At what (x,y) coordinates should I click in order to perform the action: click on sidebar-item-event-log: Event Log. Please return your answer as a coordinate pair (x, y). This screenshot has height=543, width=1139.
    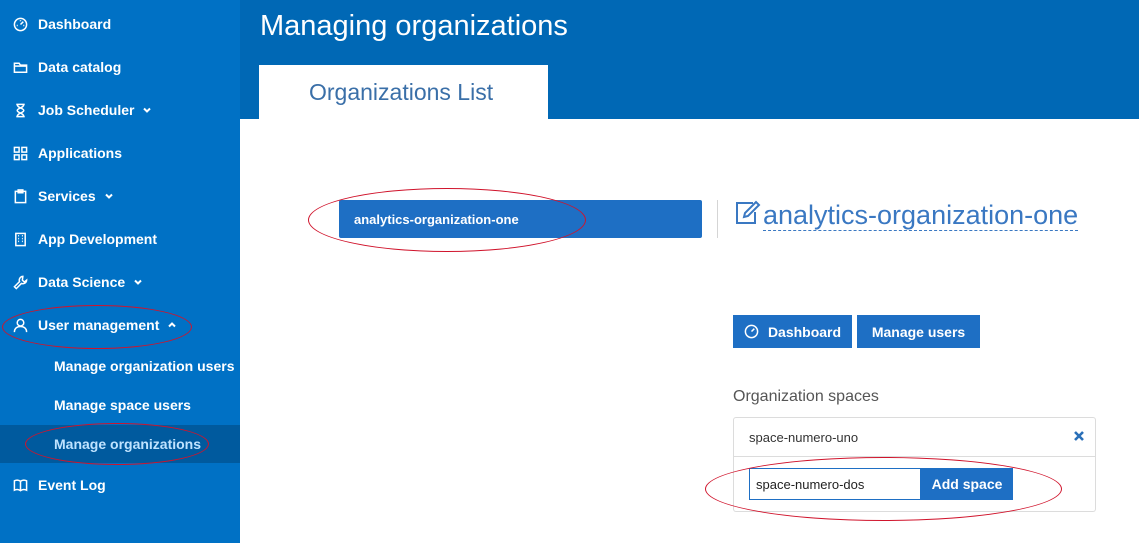
    Looking at the image, I should click on (120, 485).